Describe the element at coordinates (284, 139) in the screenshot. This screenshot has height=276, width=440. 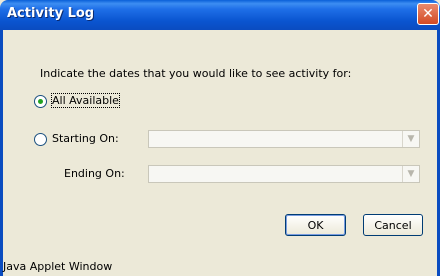
I see `starting-on-select: ▼` at that location.